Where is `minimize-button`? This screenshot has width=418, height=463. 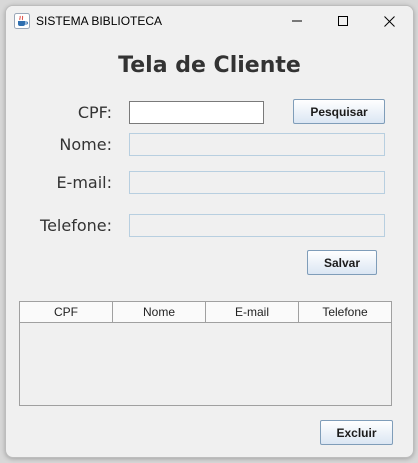
minimize-button is located at coordinates (297, 21).